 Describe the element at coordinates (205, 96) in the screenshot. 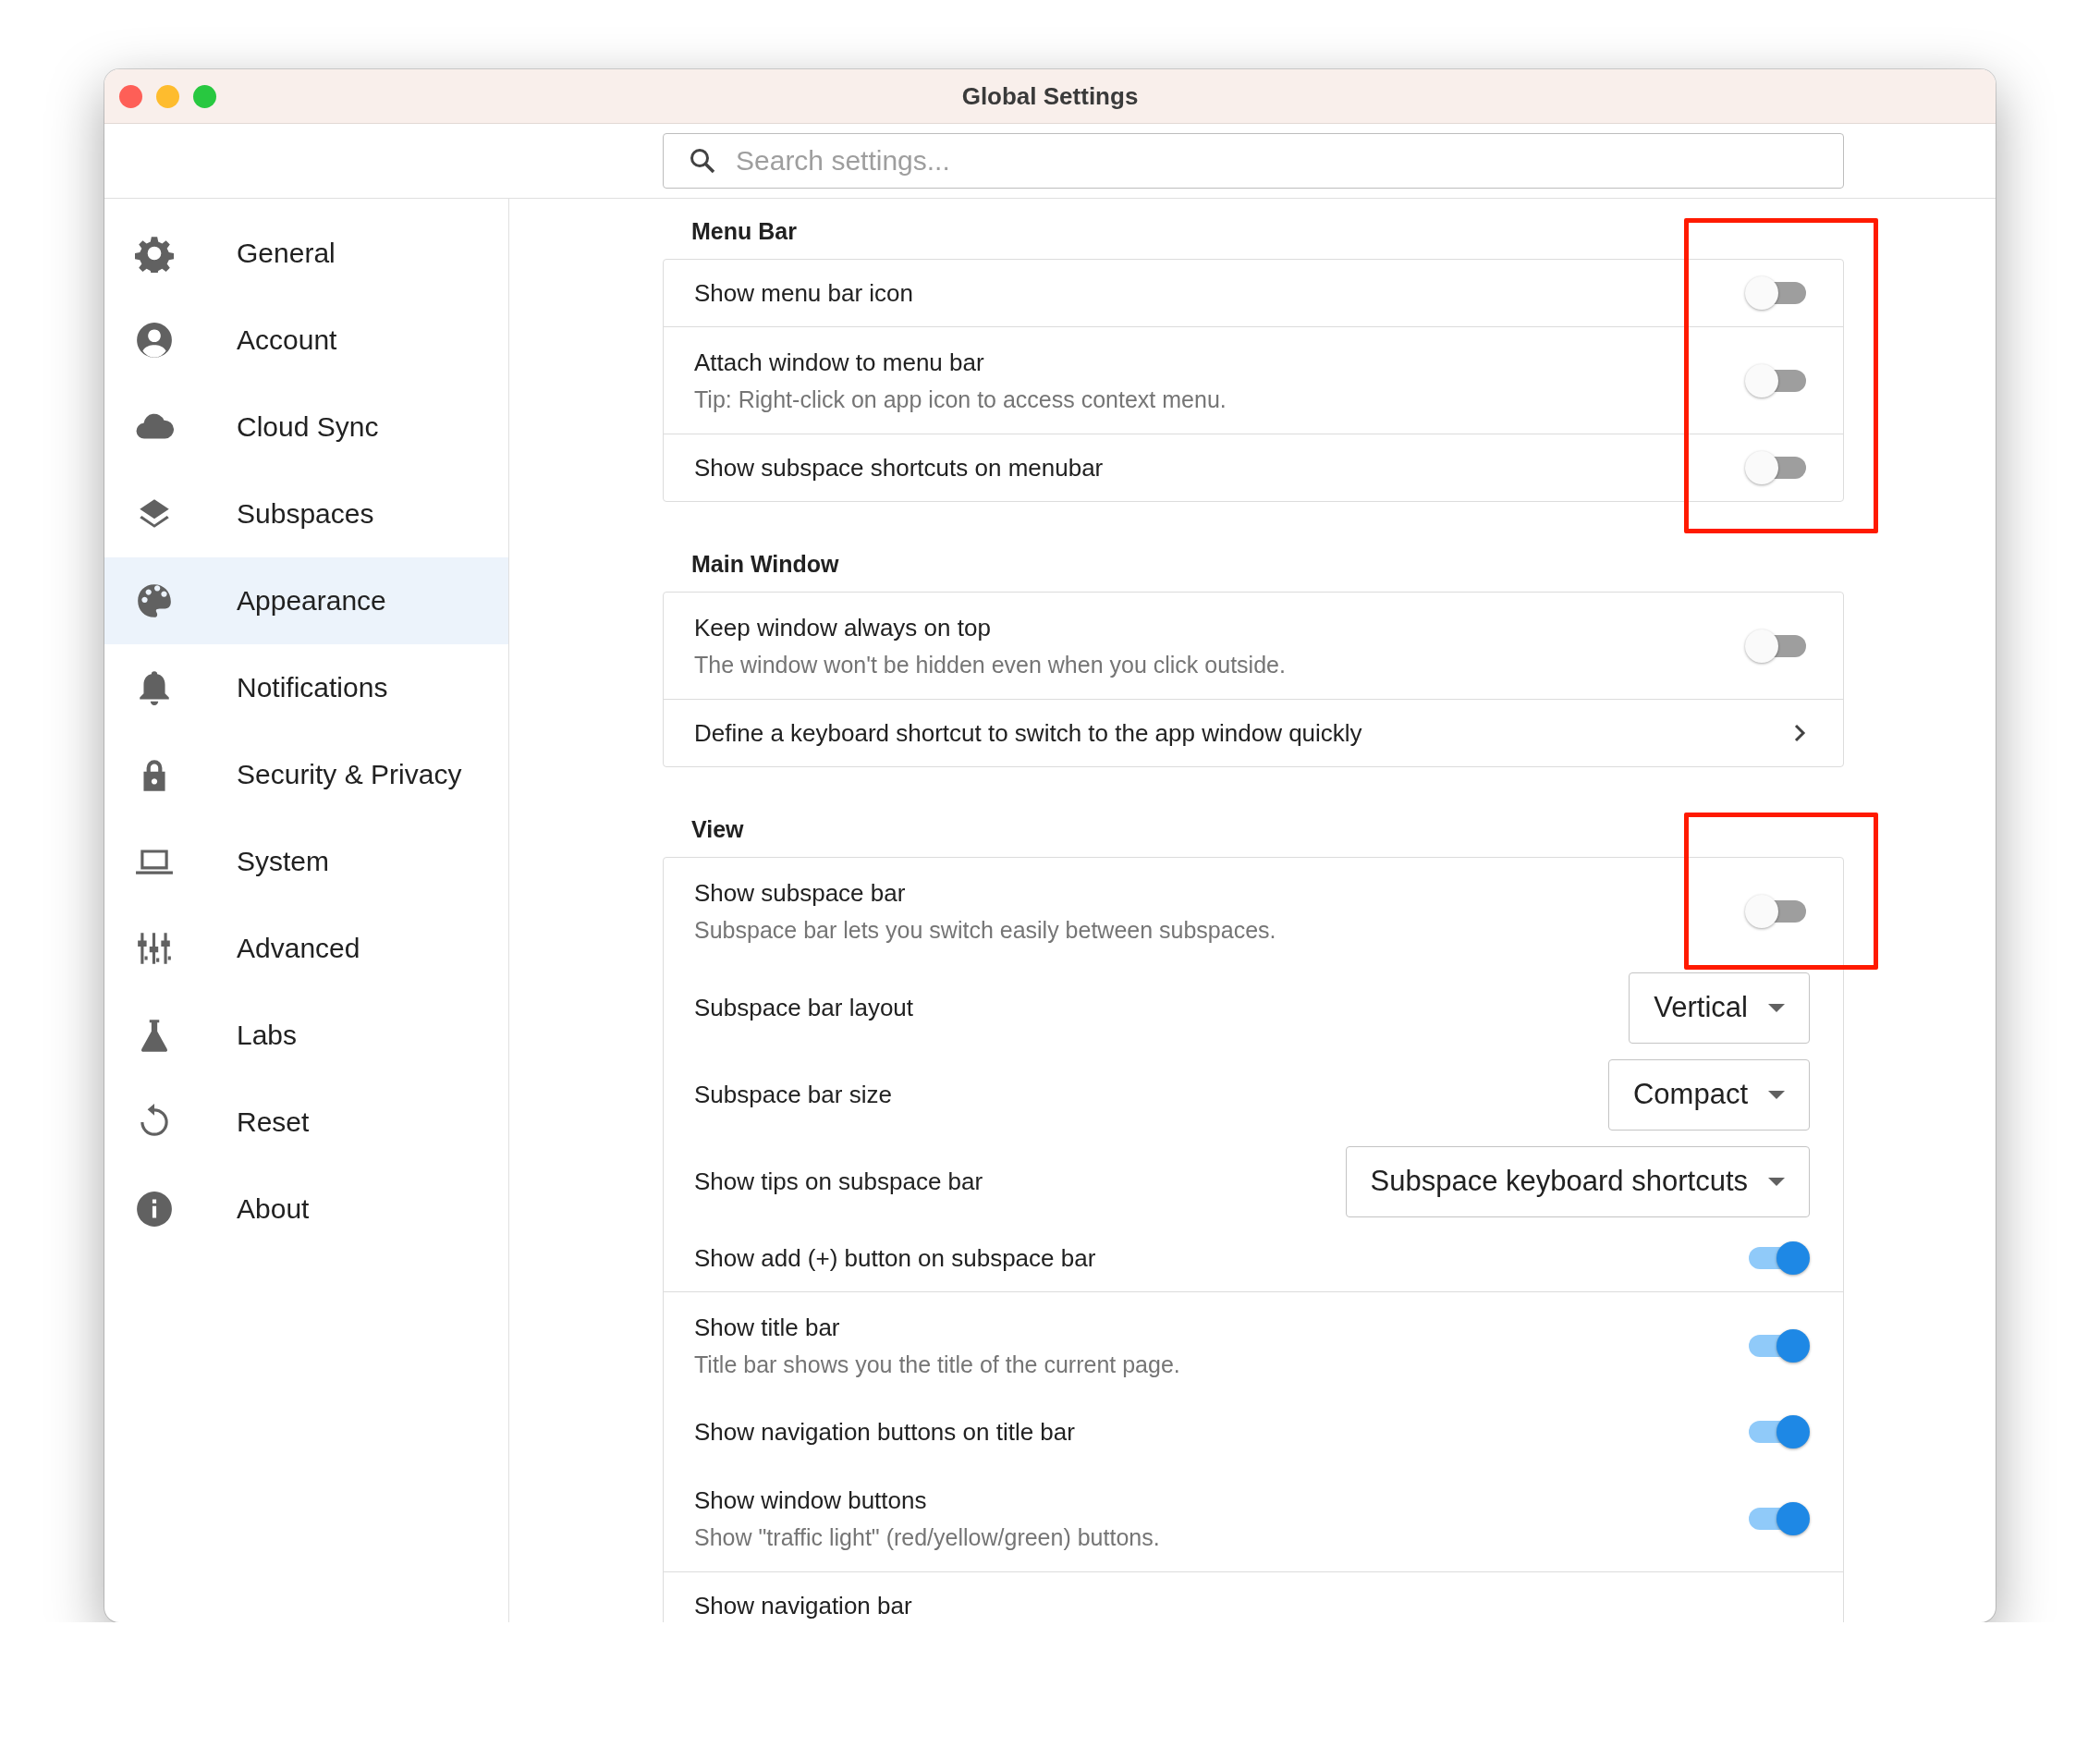

I see `zoom-button` at that location.